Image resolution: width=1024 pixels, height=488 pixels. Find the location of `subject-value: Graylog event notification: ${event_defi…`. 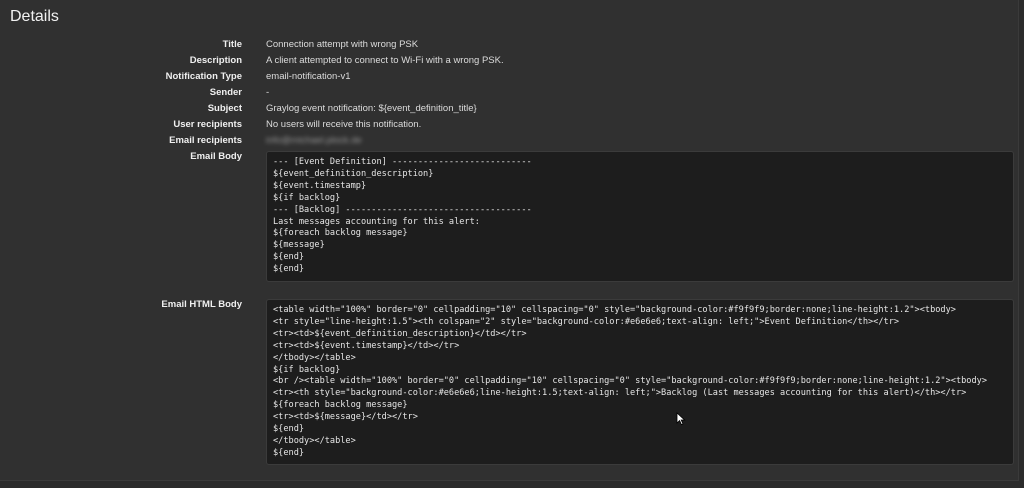

subject-value: Graylog event notification: ${event_defi… is located at coordinates (371, 108).